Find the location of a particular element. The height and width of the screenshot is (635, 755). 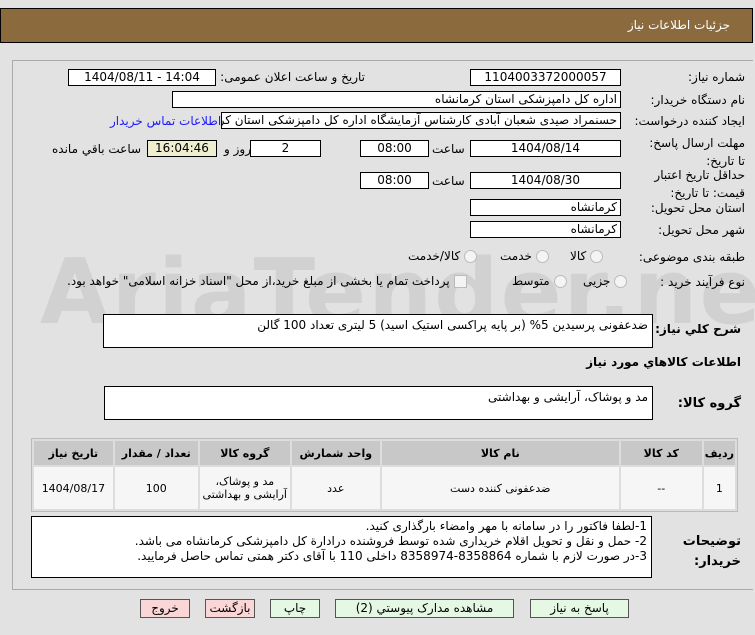

col-group: گروه کالا is located at coordinates (244, 453).